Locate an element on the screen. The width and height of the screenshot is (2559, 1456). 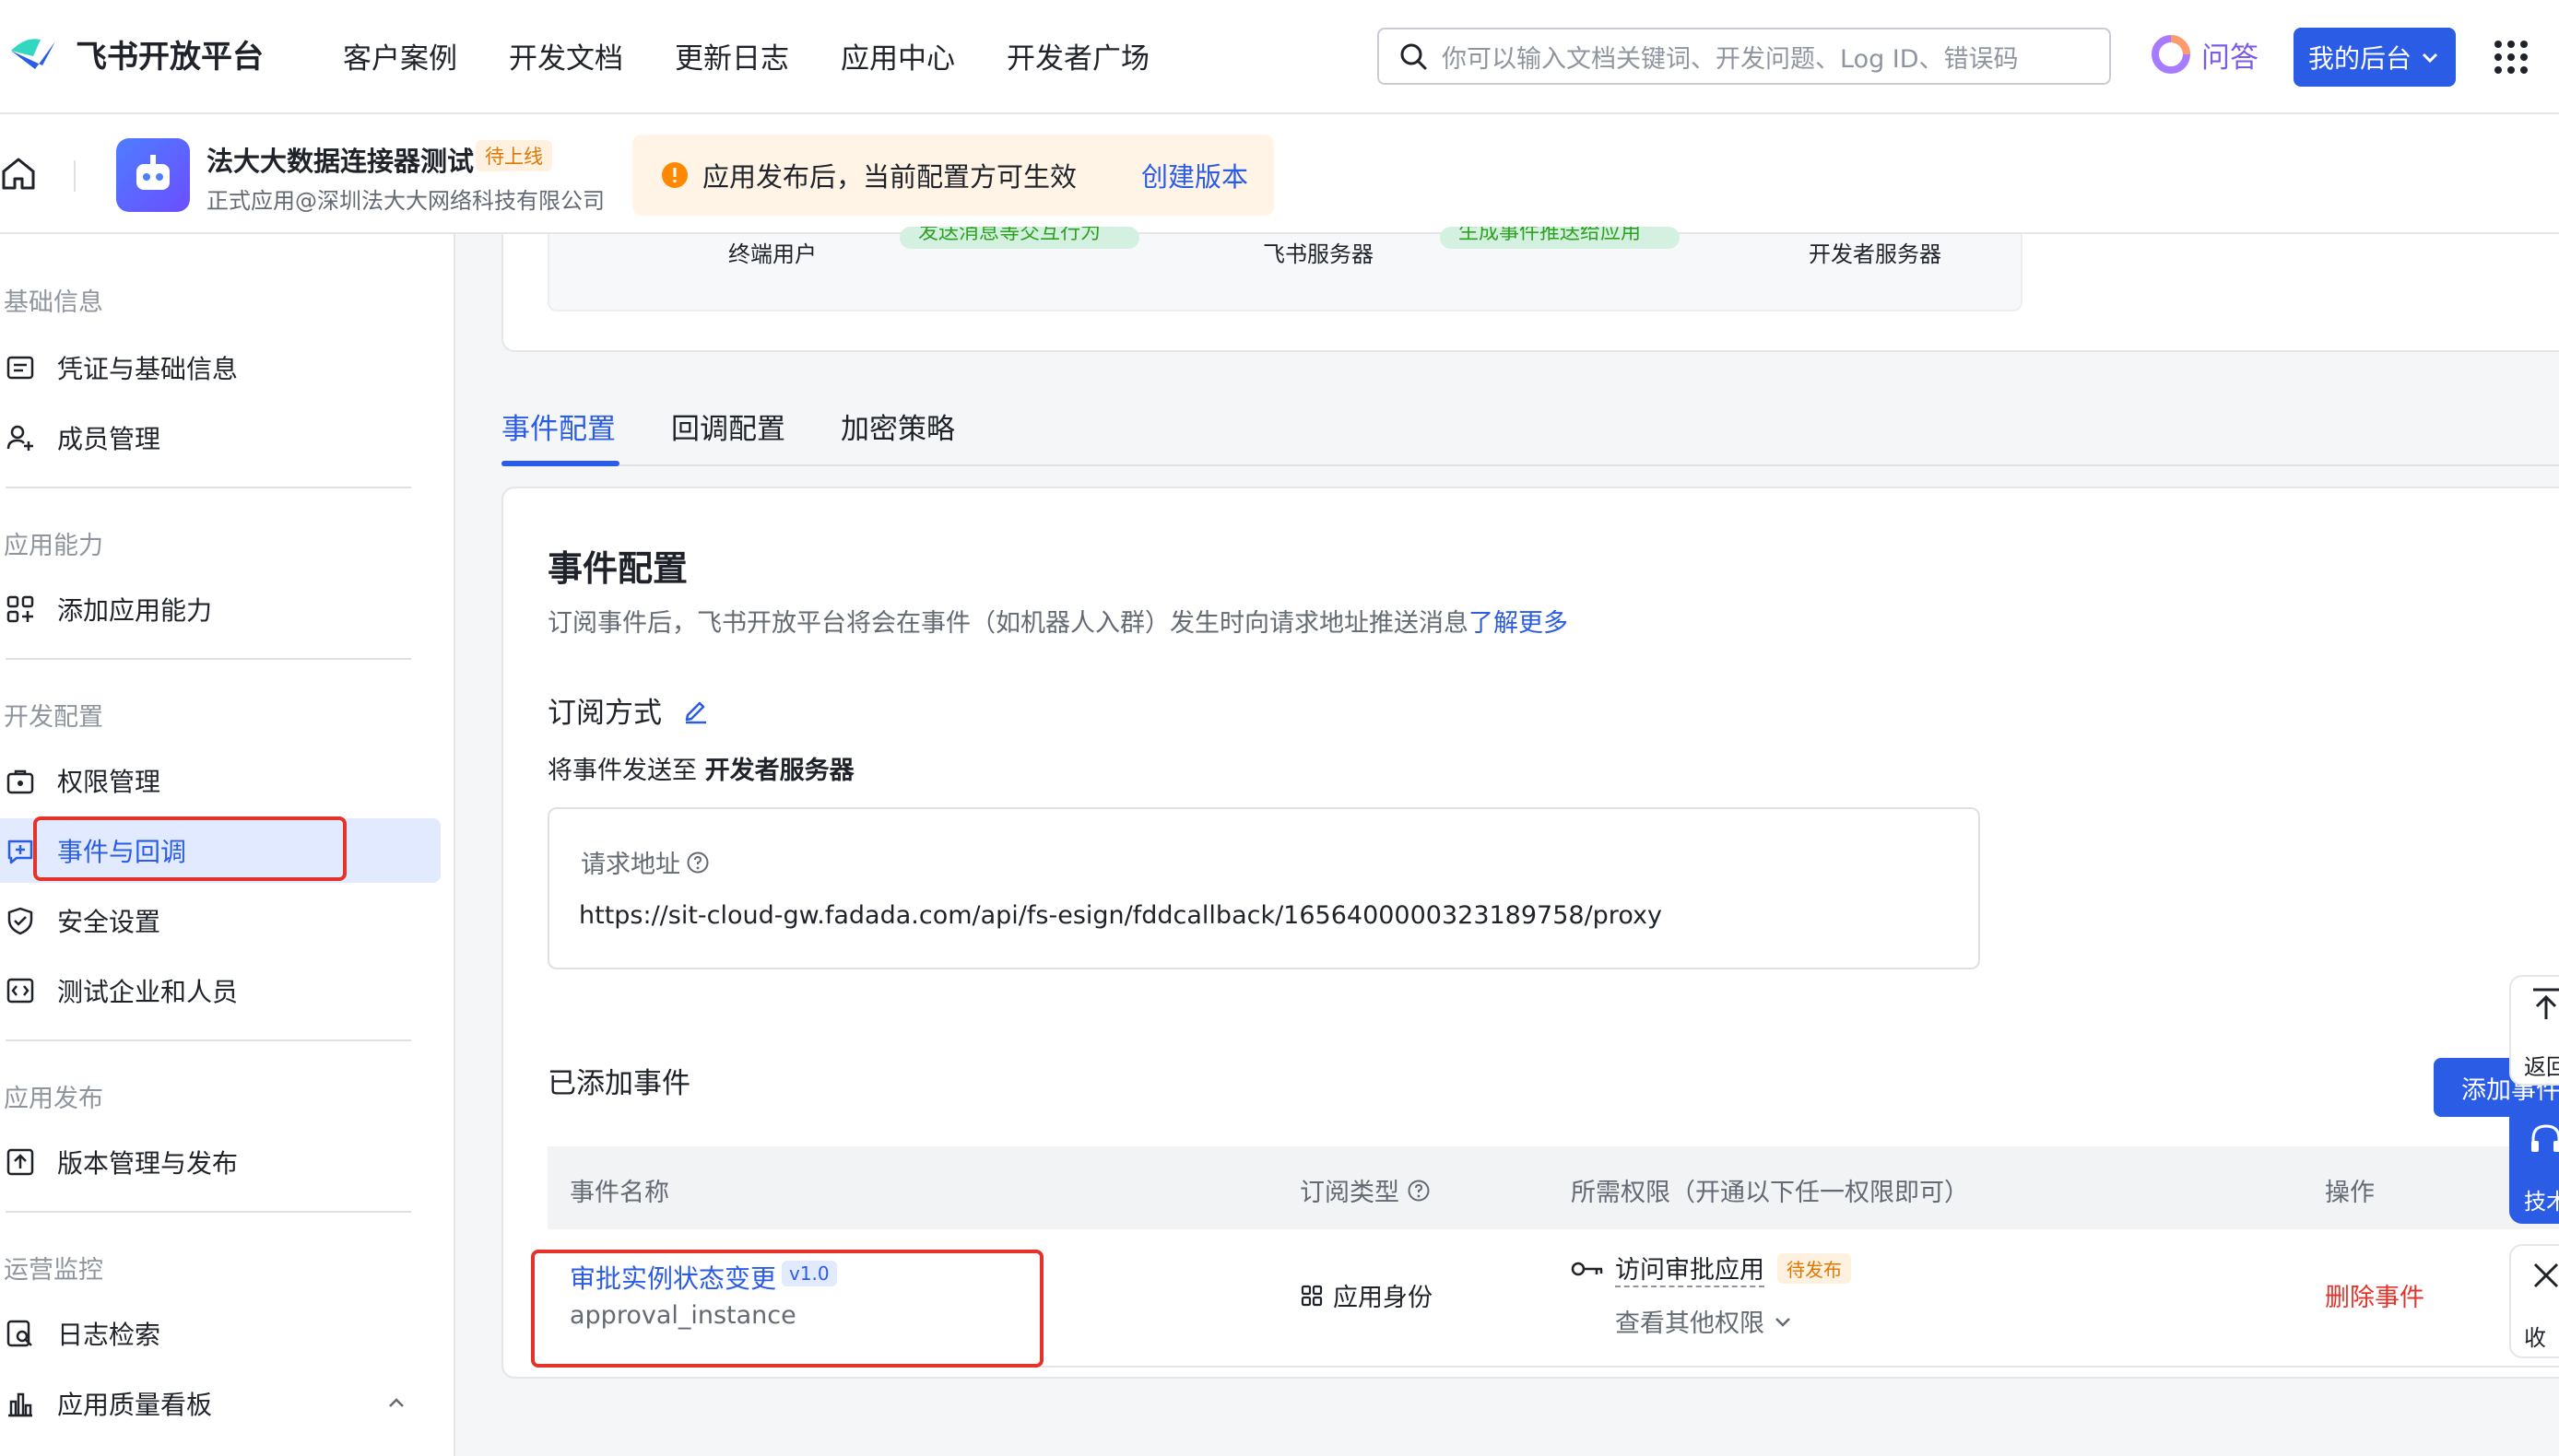
collapse-label: 收 is located at coordinates (2535, 1338).